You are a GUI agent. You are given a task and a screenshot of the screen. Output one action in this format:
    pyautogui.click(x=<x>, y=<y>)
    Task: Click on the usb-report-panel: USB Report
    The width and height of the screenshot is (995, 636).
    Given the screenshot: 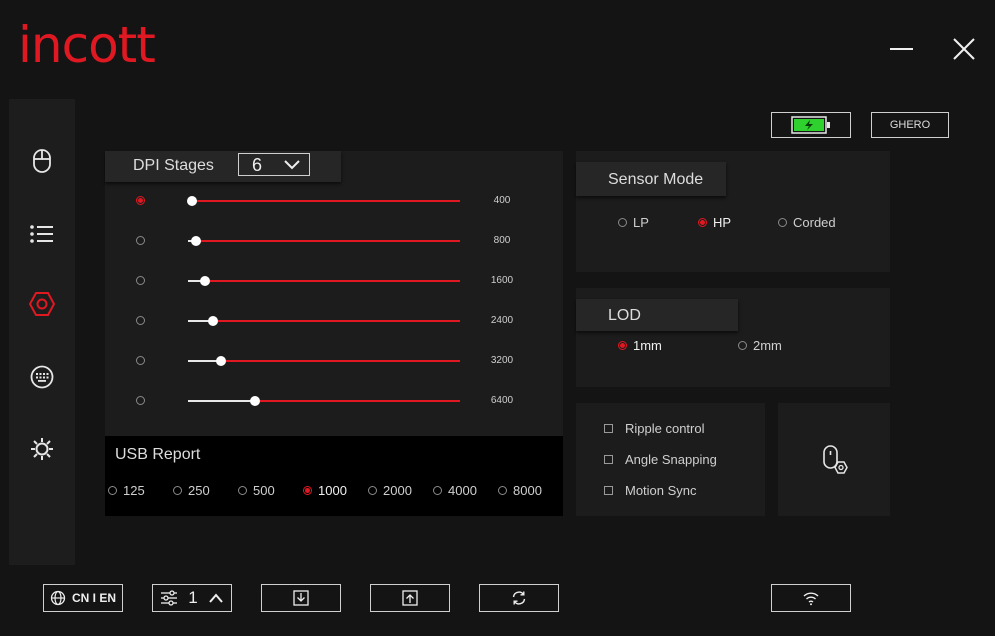 What is the action you would take?
    pyautogui.click(x=334, y=476)
    